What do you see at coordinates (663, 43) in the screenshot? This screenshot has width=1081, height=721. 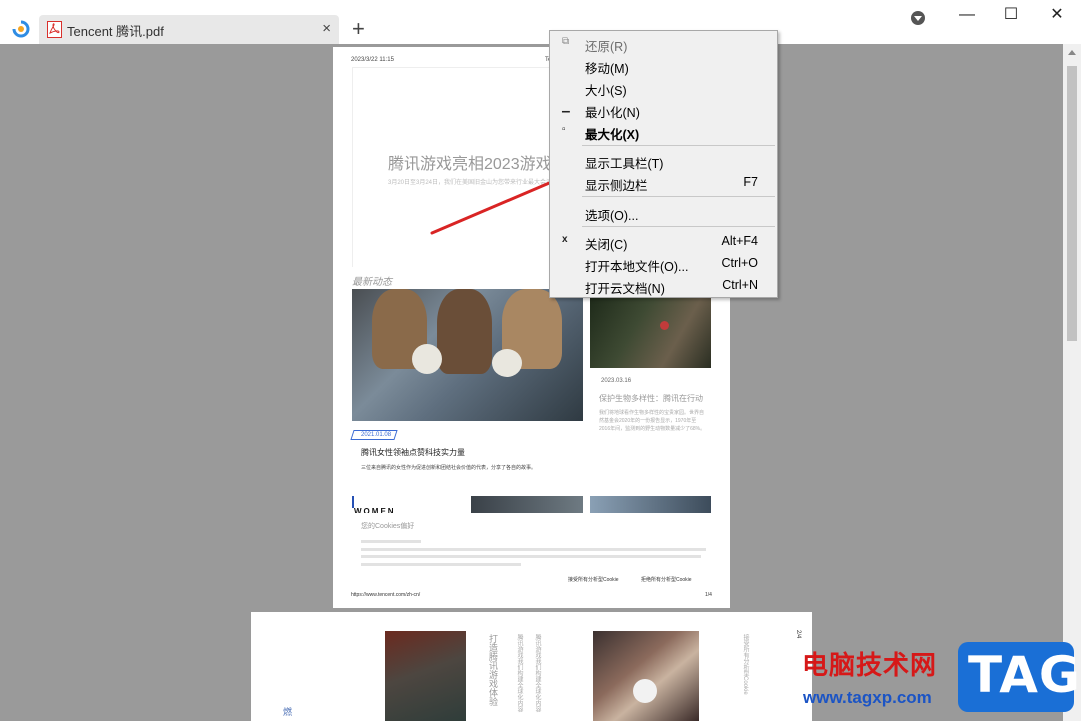 I see `menu-item-restore: ⧉ 还原(R)` at bounding box center [663, 43].